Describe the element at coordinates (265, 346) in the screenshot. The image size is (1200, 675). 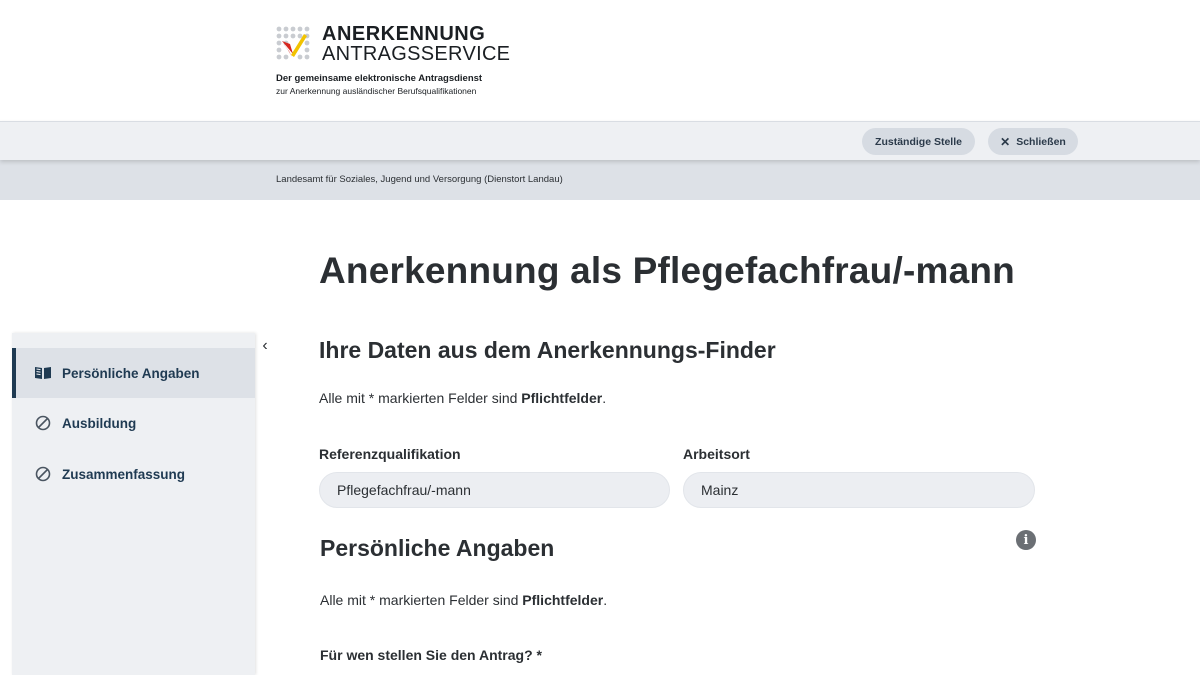
I see `sidebar-collapse-chevron-left-icon: ‹` at that location.